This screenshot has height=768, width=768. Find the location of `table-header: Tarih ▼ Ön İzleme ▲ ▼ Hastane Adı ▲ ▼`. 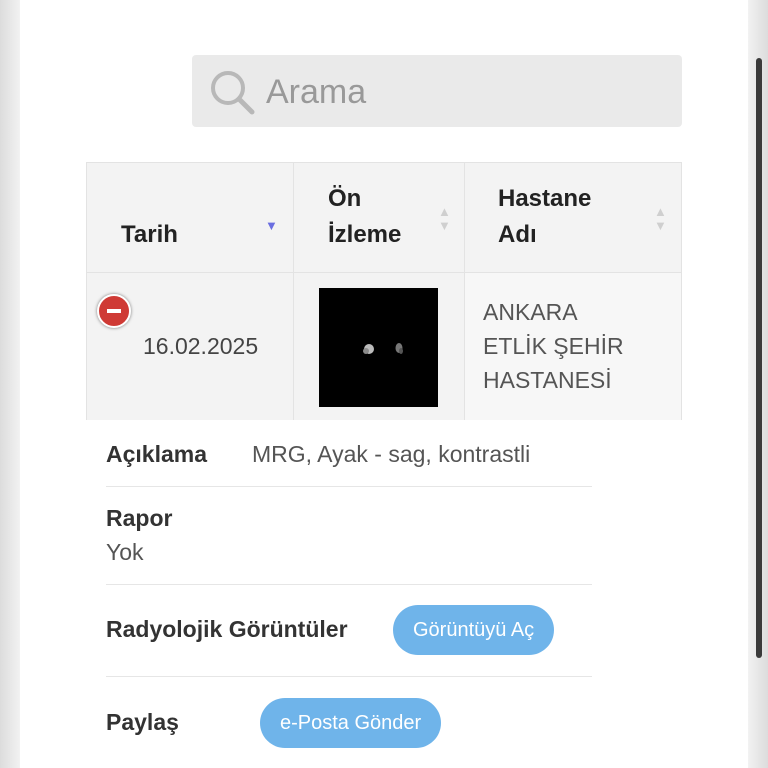

table-header: Tarih ▼ Ön İzleme ▲ ▼ Hastane Adı ▲ ▼ is located at coordinates (384, 218).